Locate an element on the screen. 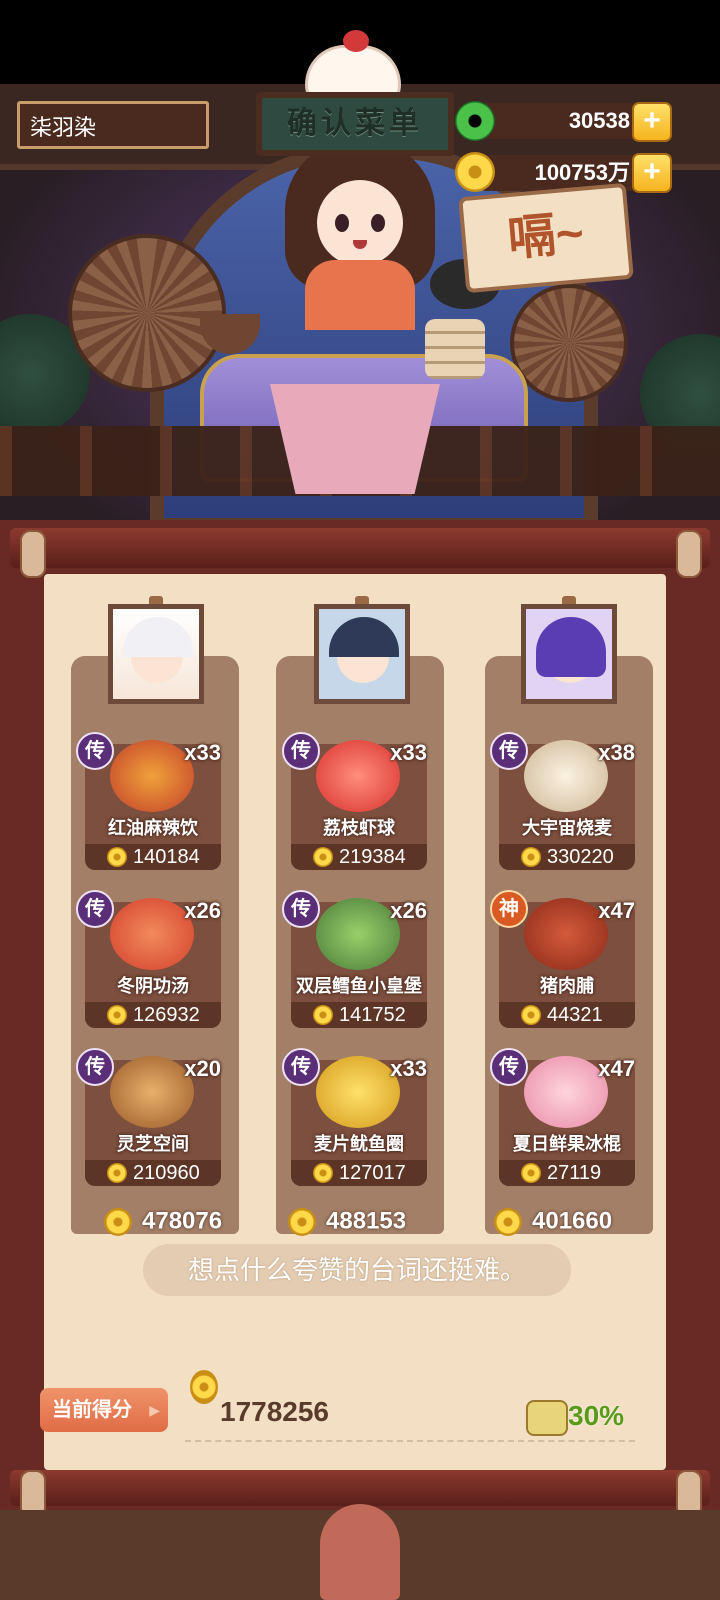  current-score-button: 当前得分 ▶ is located at coordinates (104, 1410).